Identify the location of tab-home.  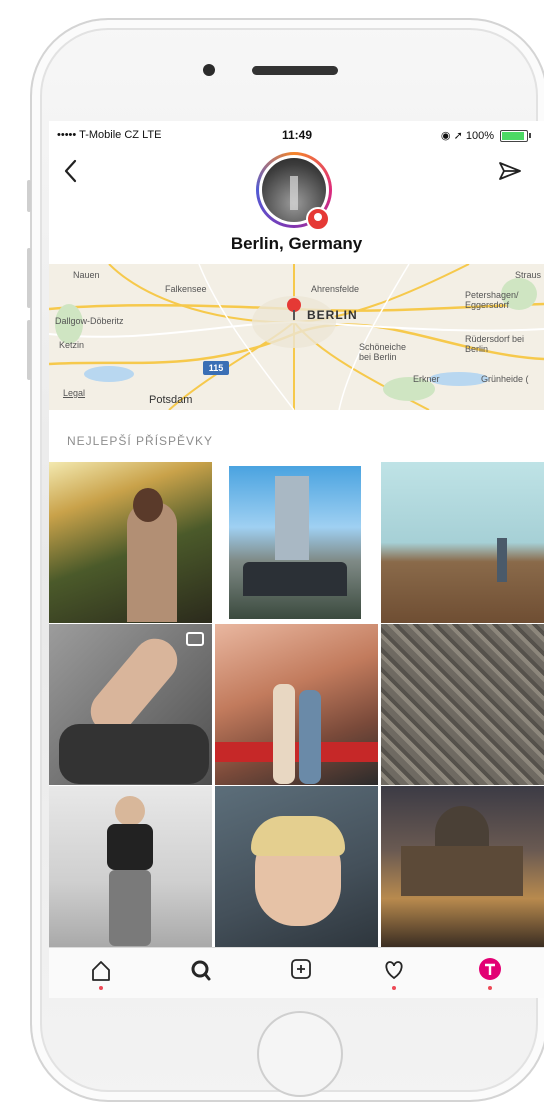
(101, 974).